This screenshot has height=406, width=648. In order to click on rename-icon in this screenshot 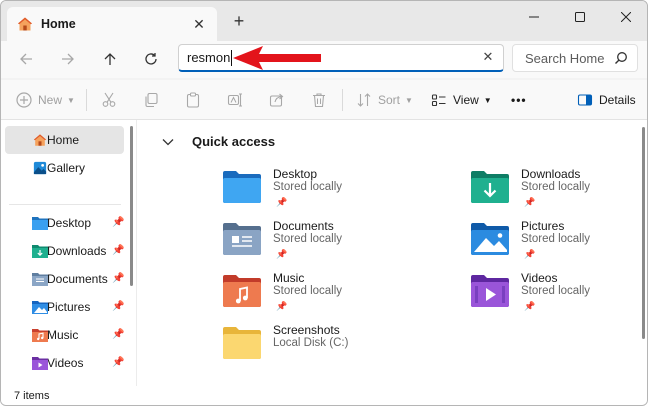, I will do `click(234, 100)`.